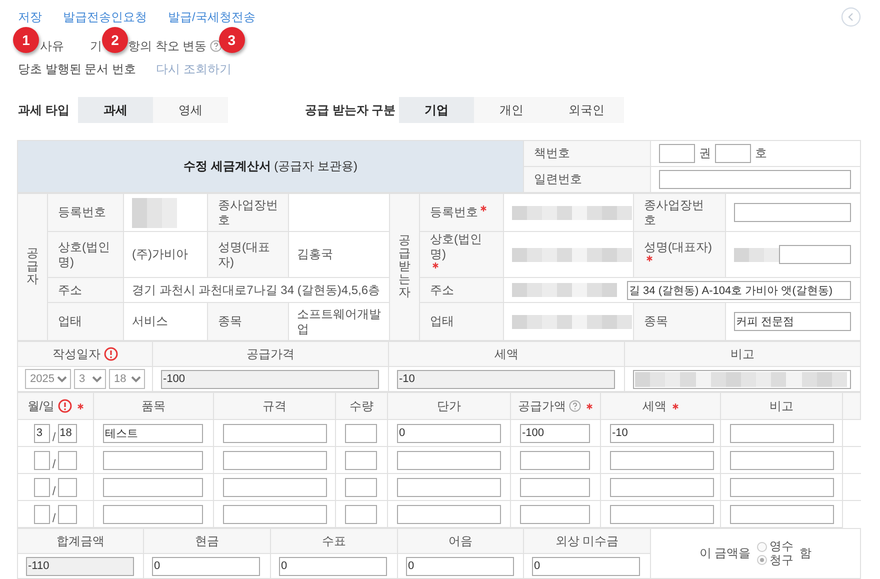 This screenshot has width=880, height=579. I want to click on column-header: 합계금액, so click(80, 541).